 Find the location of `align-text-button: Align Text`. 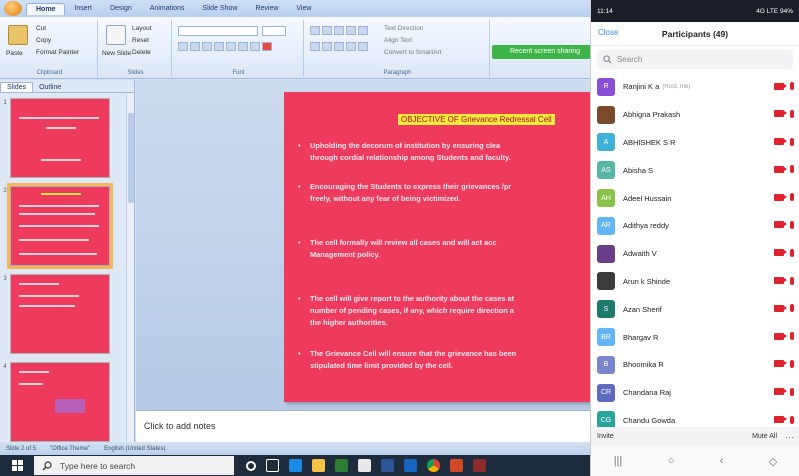

align-text-button: Align Text is located at coordinates (398, 40).